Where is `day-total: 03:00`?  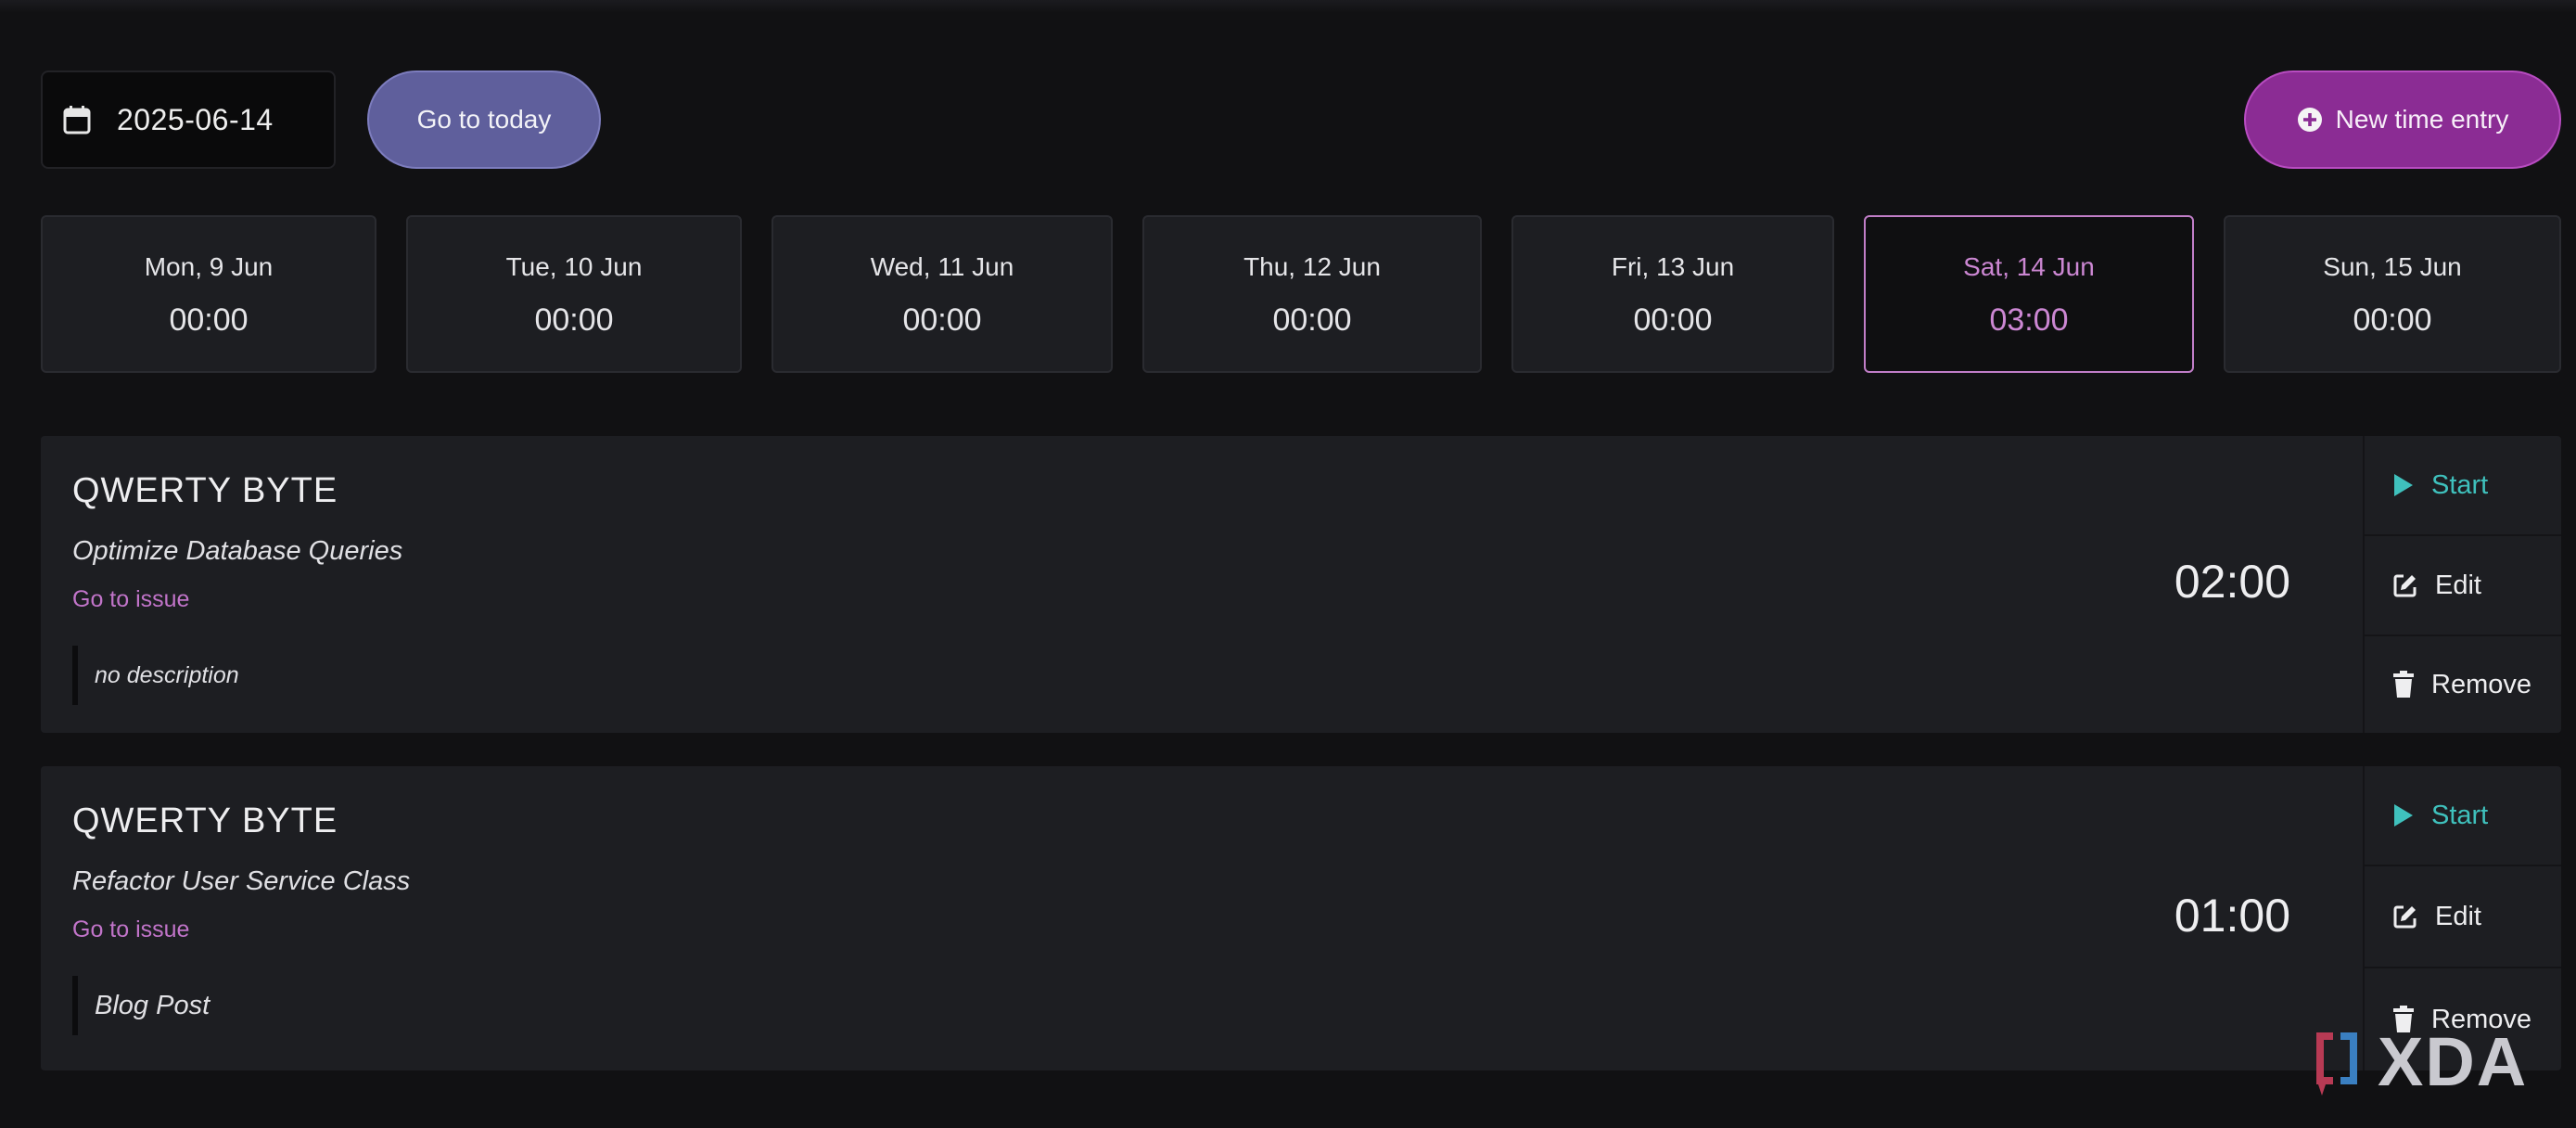
day-total: 03:00 is located at coordinates (2029, 320).